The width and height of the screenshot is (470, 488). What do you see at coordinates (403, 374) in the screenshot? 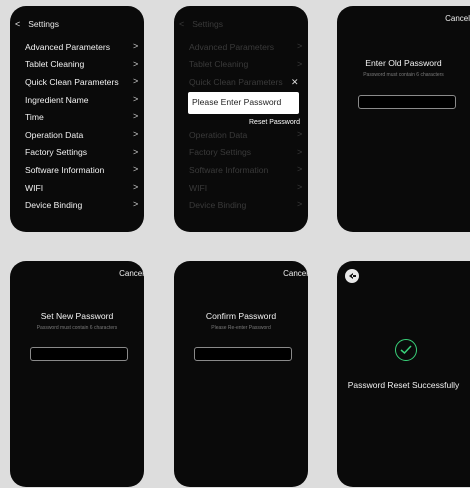
I see `success-screen: Password Reset Successfully` at bounding box center [403, 374].